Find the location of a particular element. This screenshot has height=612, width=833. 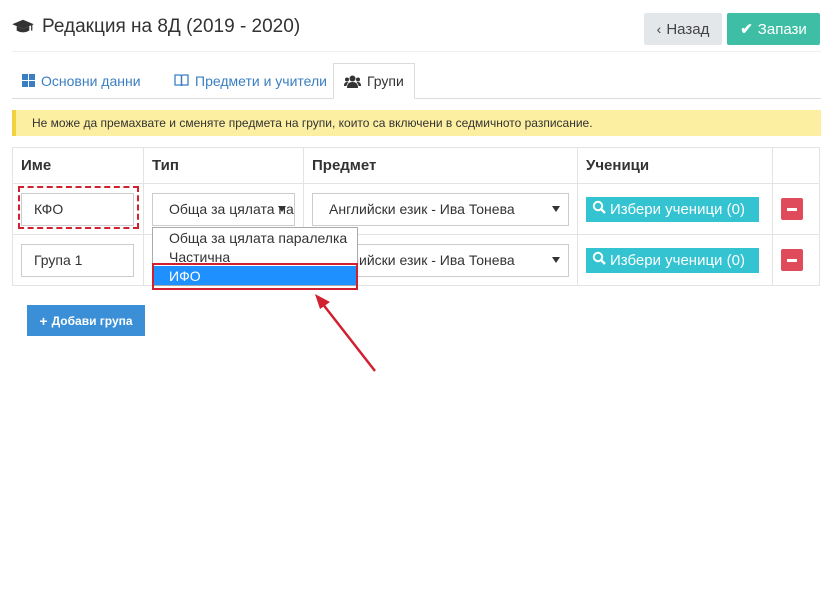

annotation-arrow is located at coordinates (345, 333).